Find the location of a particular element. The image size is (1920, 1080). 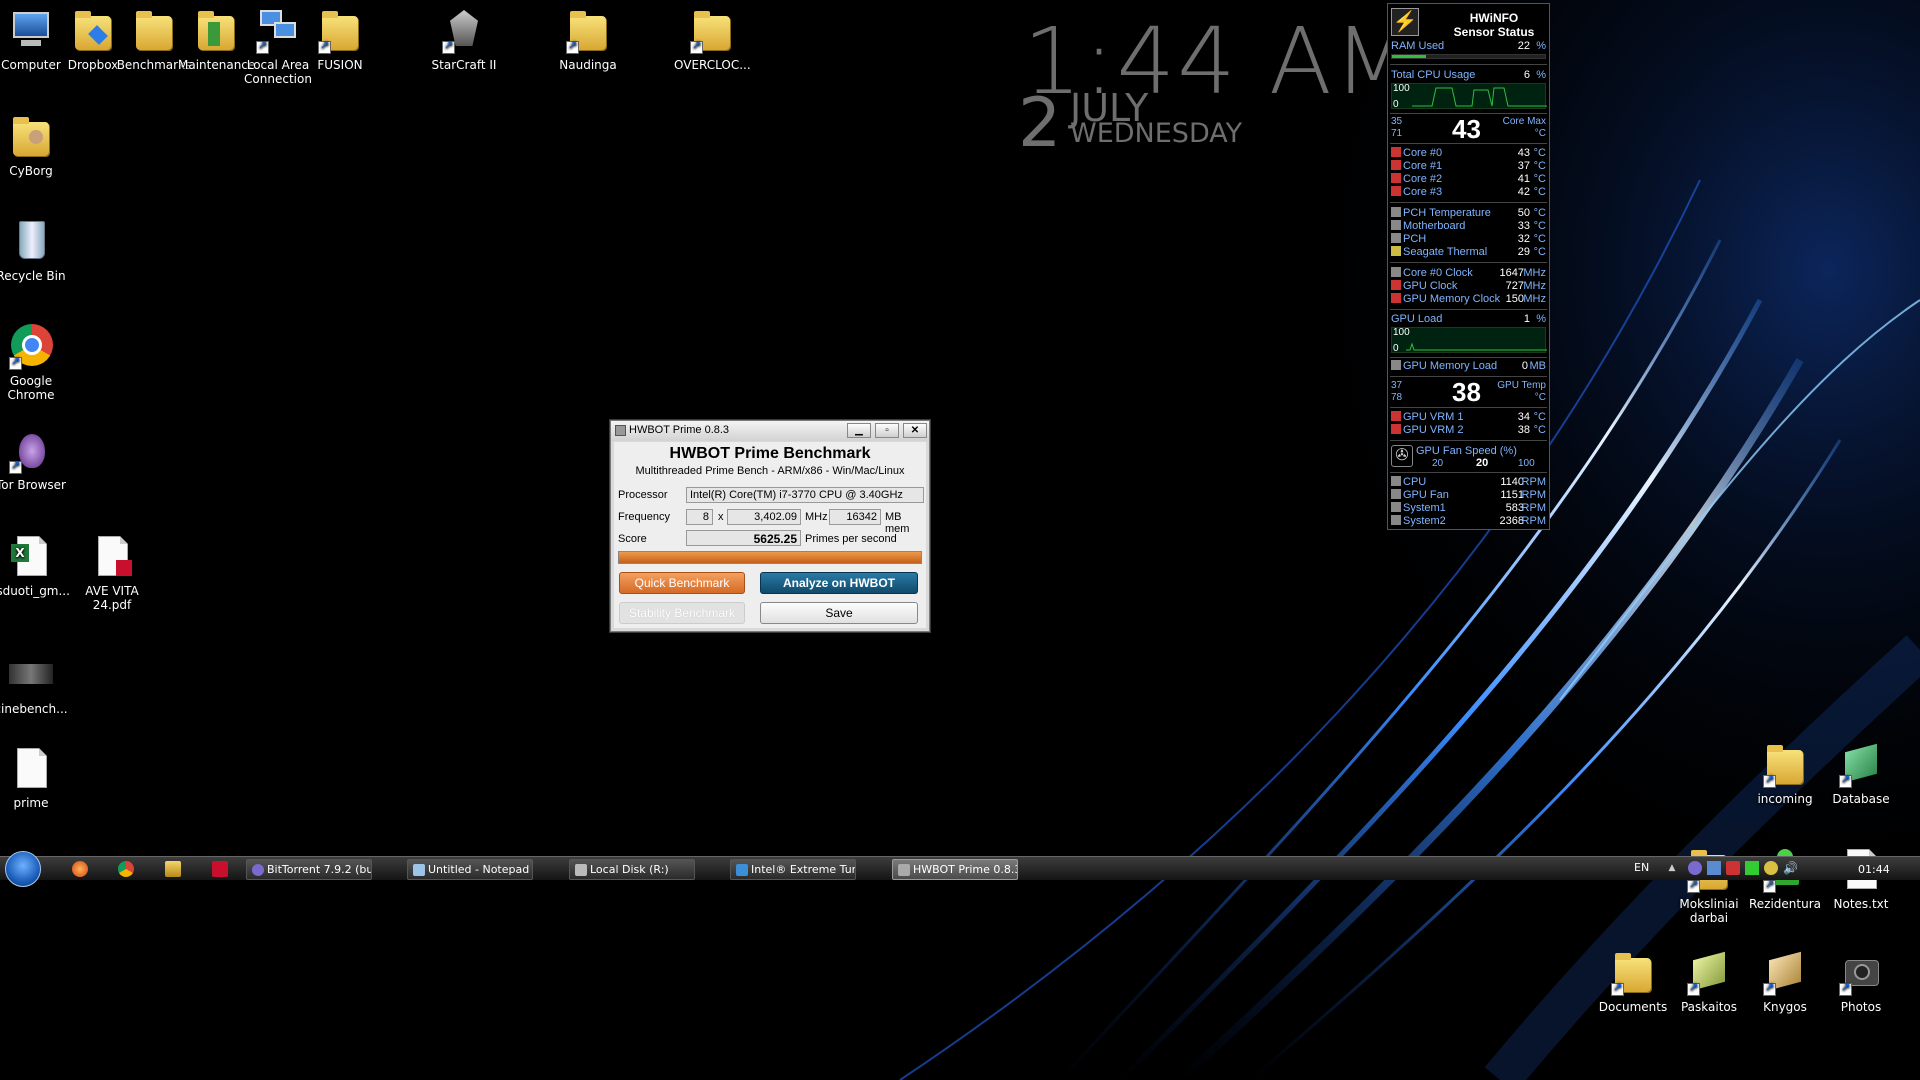

desktop-icon-paskaitos: Paskaitos is located at coordinates (1709, 981).